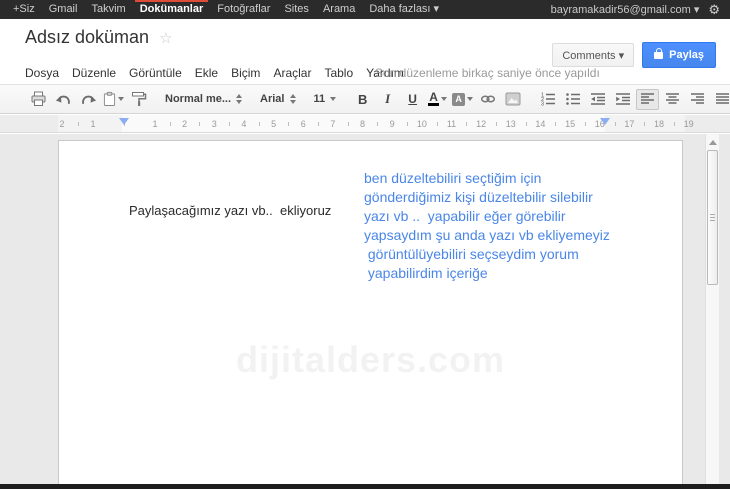  Describe the element at coordinates (362, 99) in the screenshot. I see `bold-button: B` at that location.